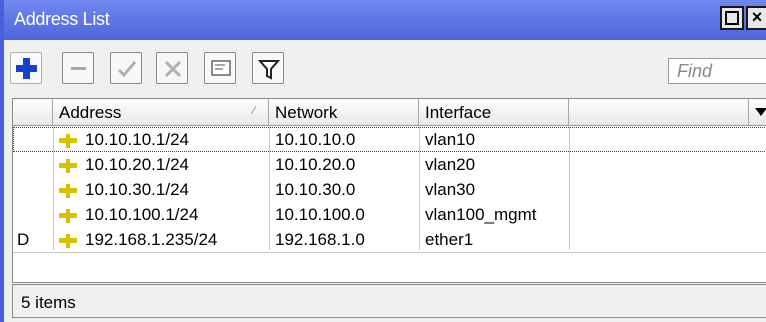 The image size is (766, 322). What do you see at coordinates (449, 239) in the screenshot?
I see `row-interface: ether1` at bounding box center [449, 239].